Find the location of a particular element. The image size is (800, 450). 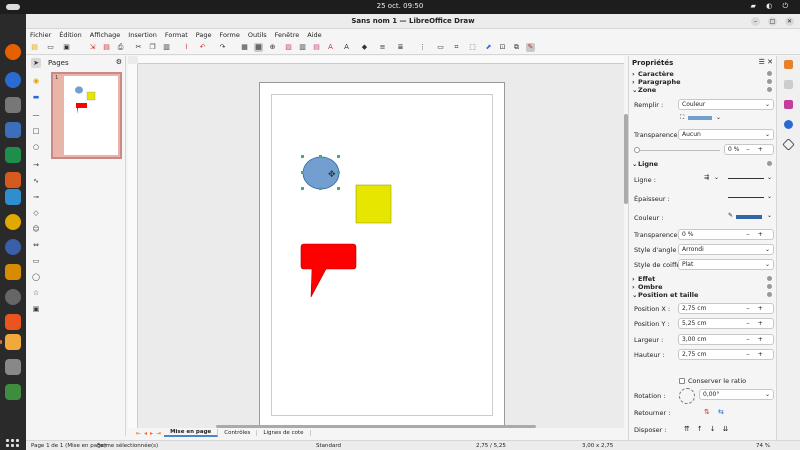

title-bar: Sans nom 1 — LibreOffice Draw – □ ✕ is located at coordinates (413, 21).